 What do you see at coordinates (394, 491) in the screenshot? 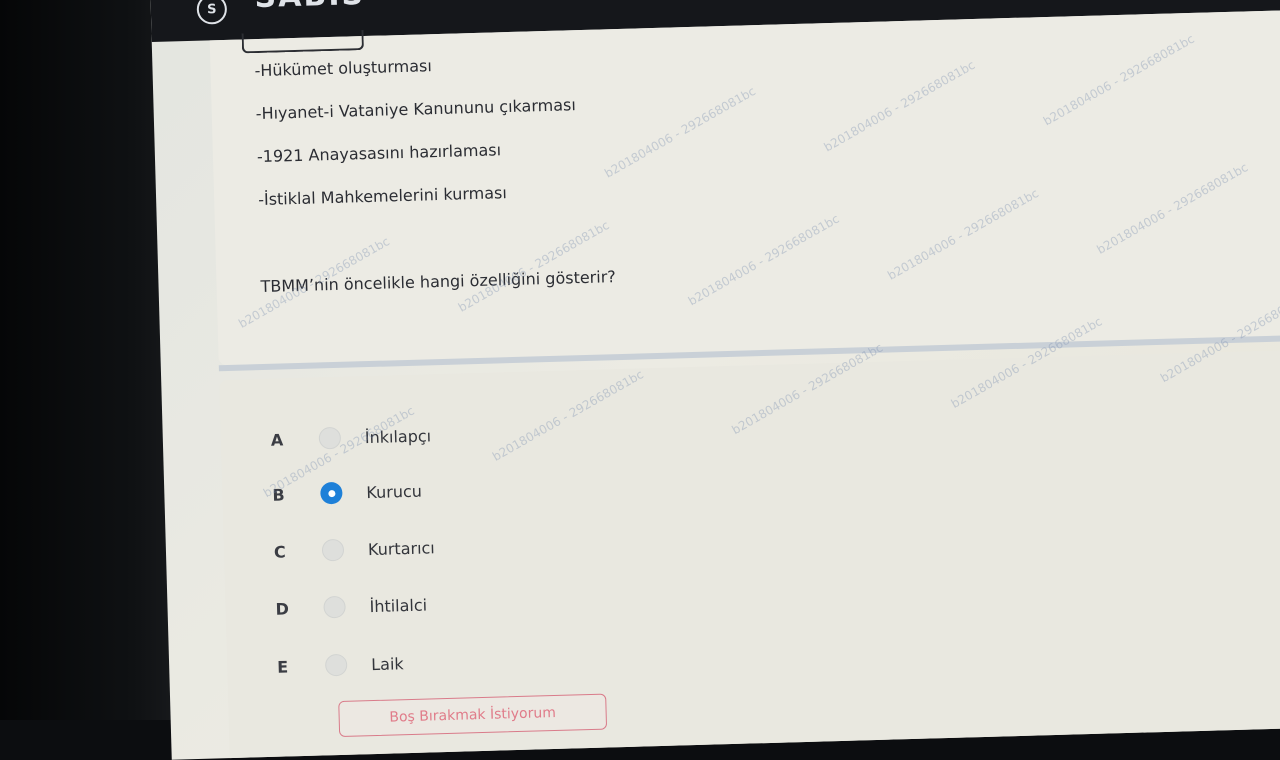
I see `option-label: Kurucu` at bounding box center [394, 491].